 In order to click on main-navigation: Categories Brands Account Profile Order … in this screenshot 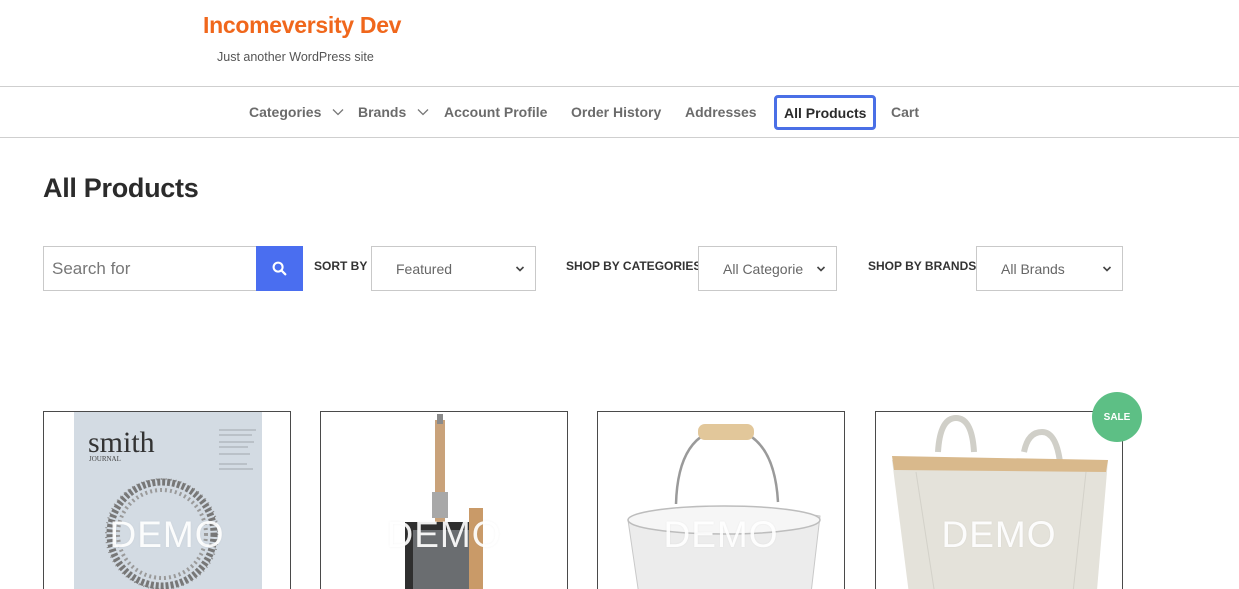, I will do `click(619, 113)`.